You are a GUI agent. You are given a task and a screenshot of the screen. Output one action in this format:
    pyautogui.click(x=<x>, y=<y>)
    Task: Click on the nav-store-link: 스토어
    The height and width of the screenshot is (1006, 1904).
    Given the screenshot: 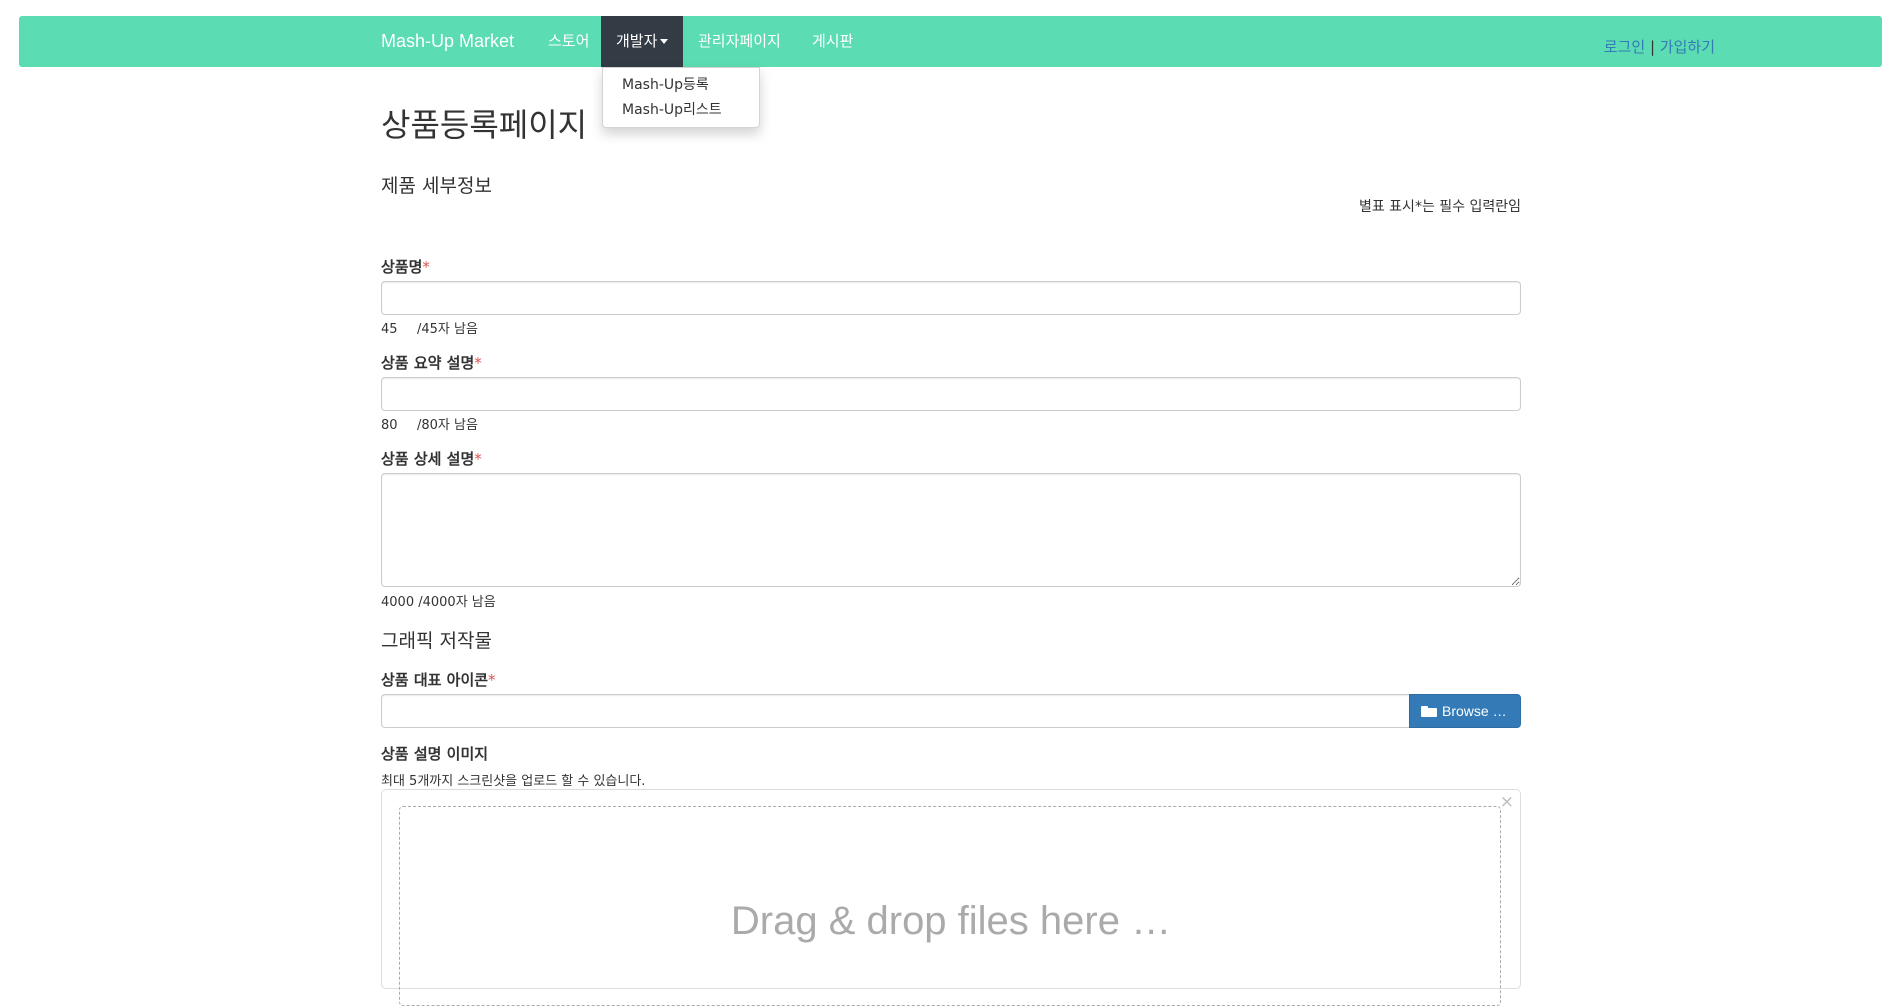 What is the action you would take?
    pyautogui.click(x=568, y=41)
    